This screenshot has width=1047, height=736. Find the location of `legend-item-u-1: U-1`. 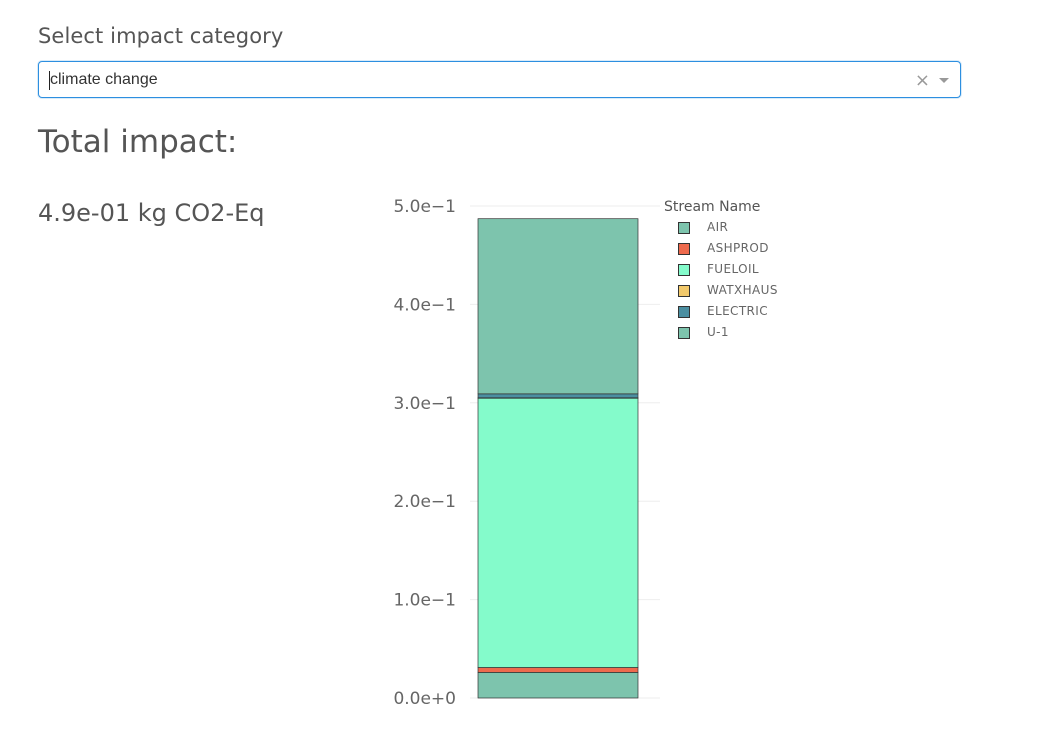

legend-item-u-1: U-1 is located at coordinates (712, 334).